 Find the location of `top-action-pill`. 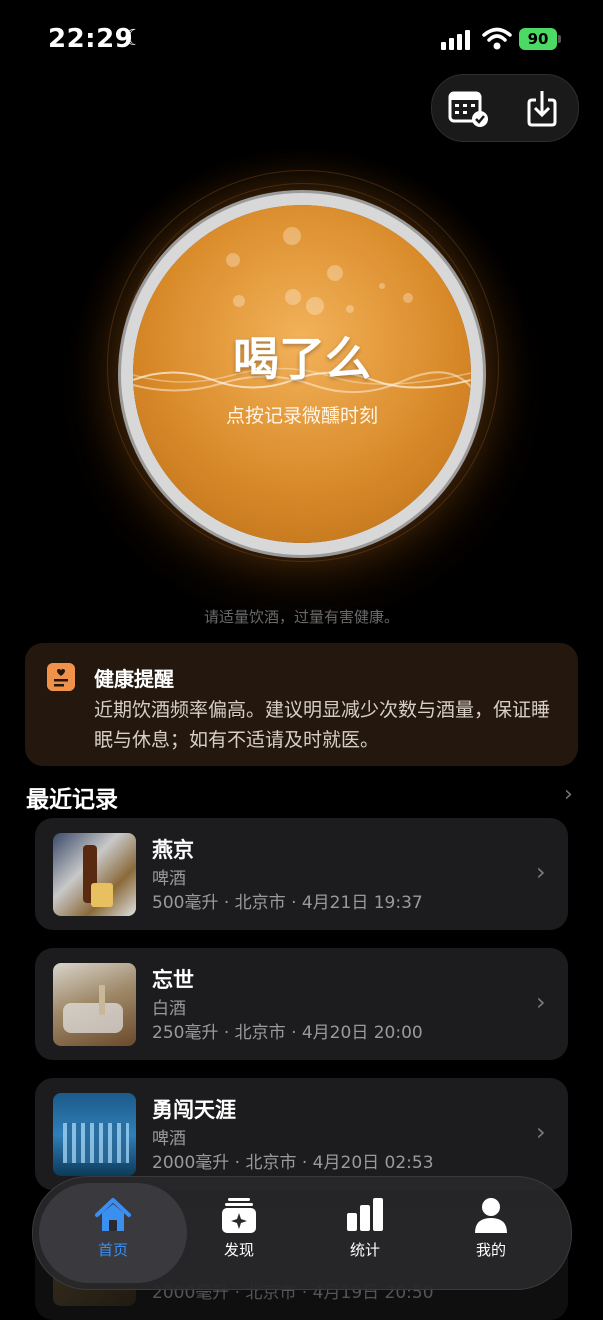

top-action-pill is located at coordinates (505, 108).